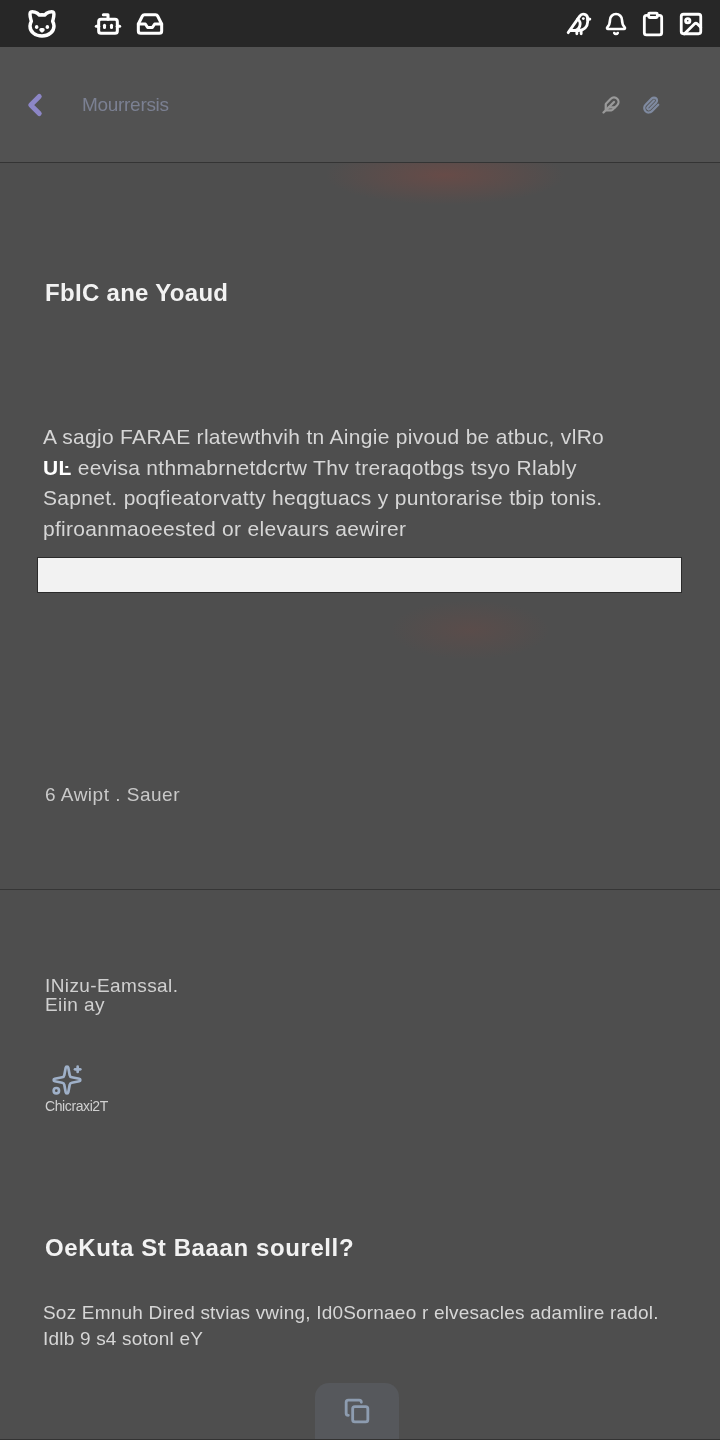 The width and height of the screenshot is (720, 1440). Describe the element at coordinates (691, 23) in the screenshot. I see `image-icon` at that location.